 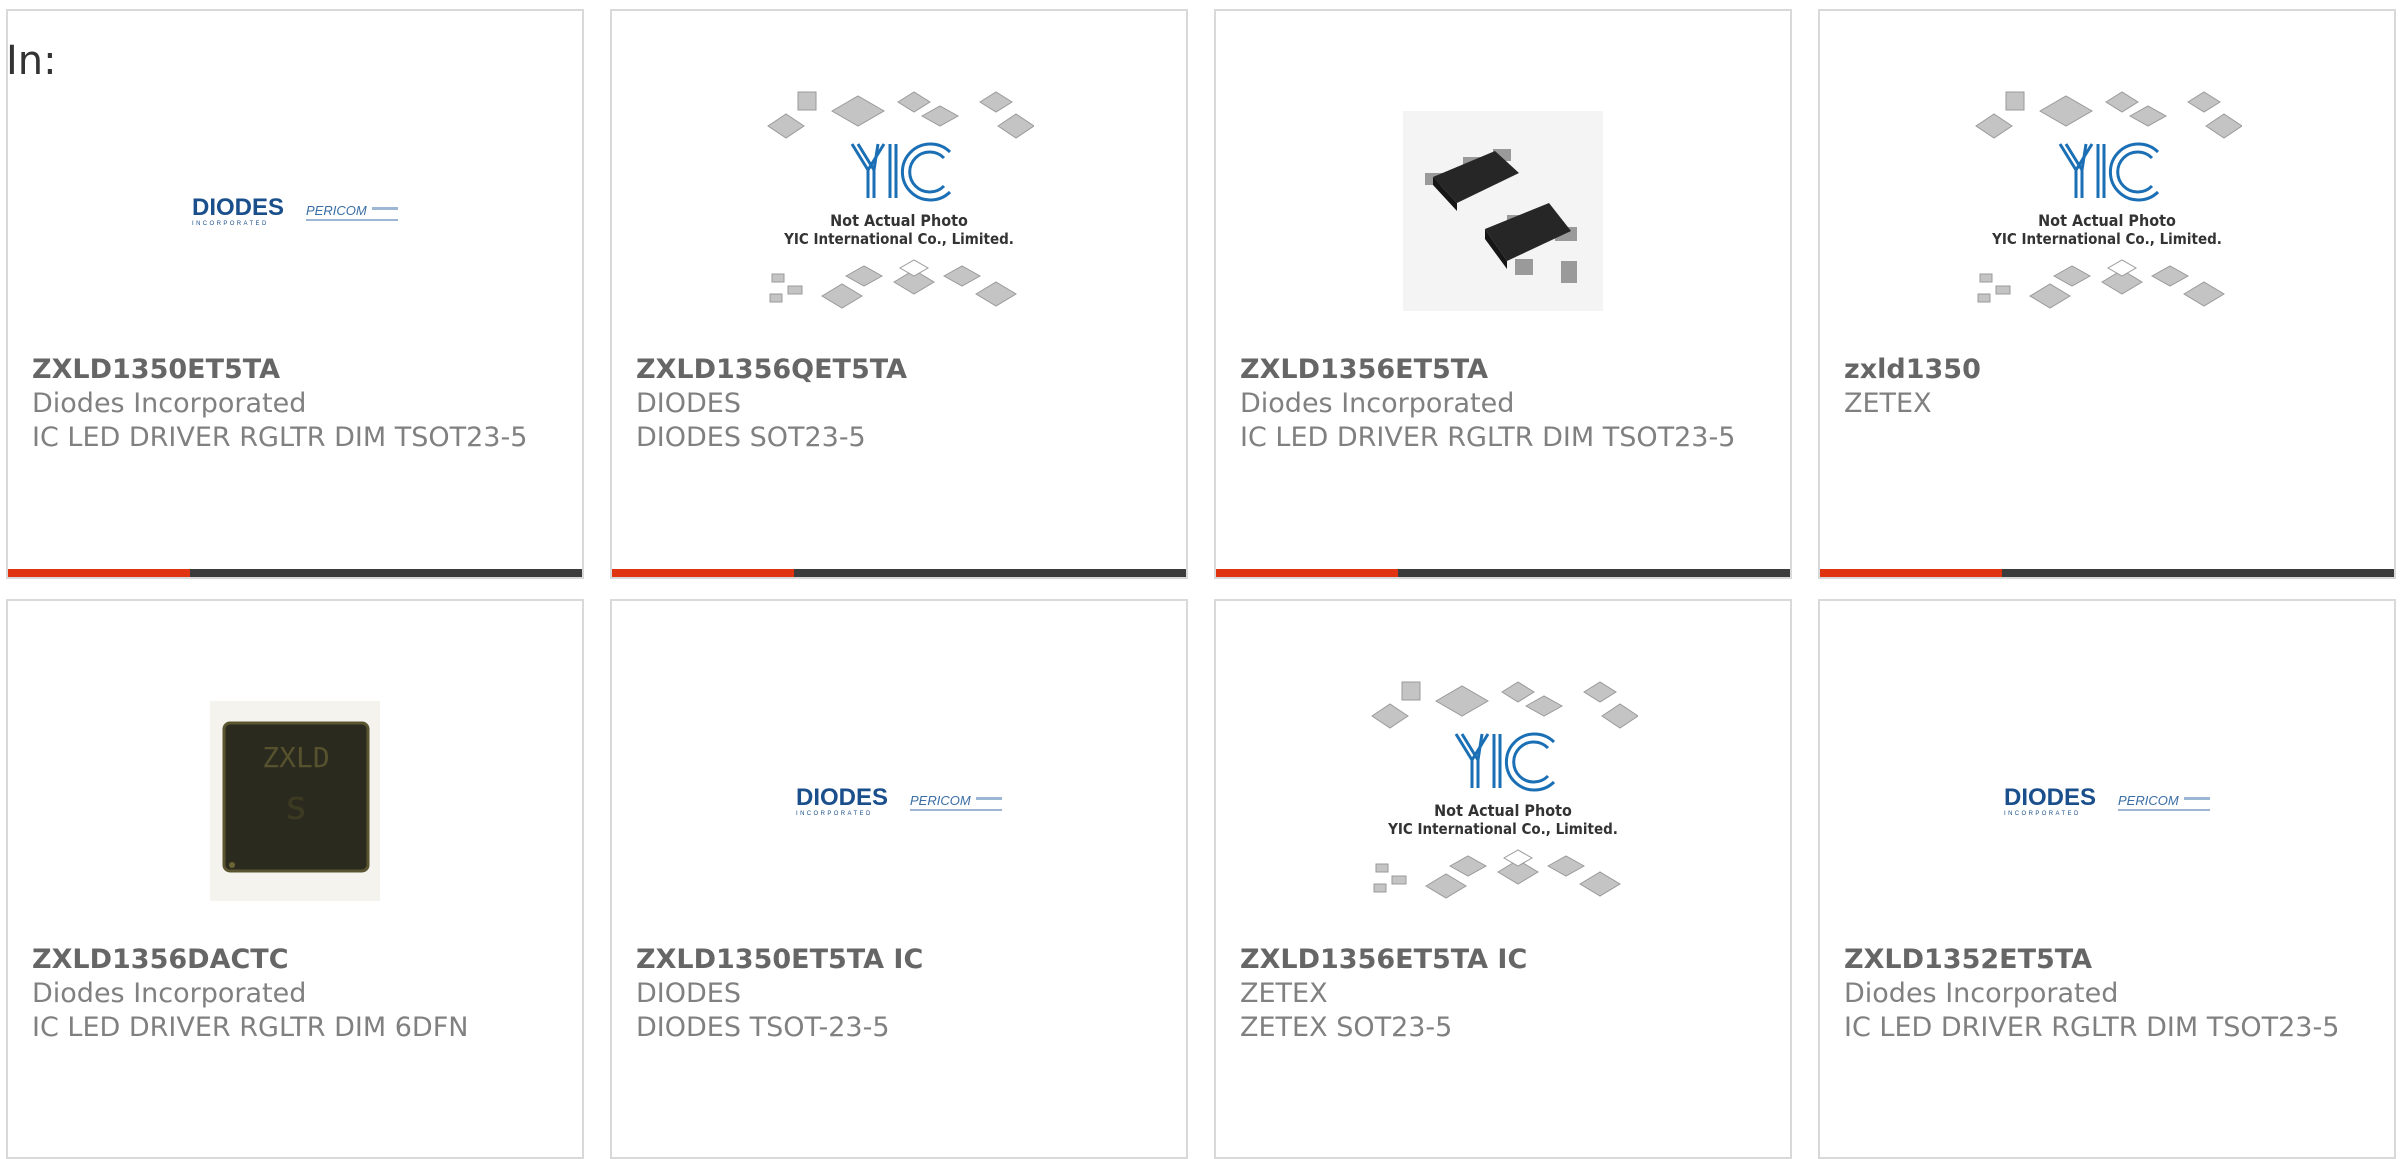 I want to click on filter-label: In:, so click(x=31, y=61).